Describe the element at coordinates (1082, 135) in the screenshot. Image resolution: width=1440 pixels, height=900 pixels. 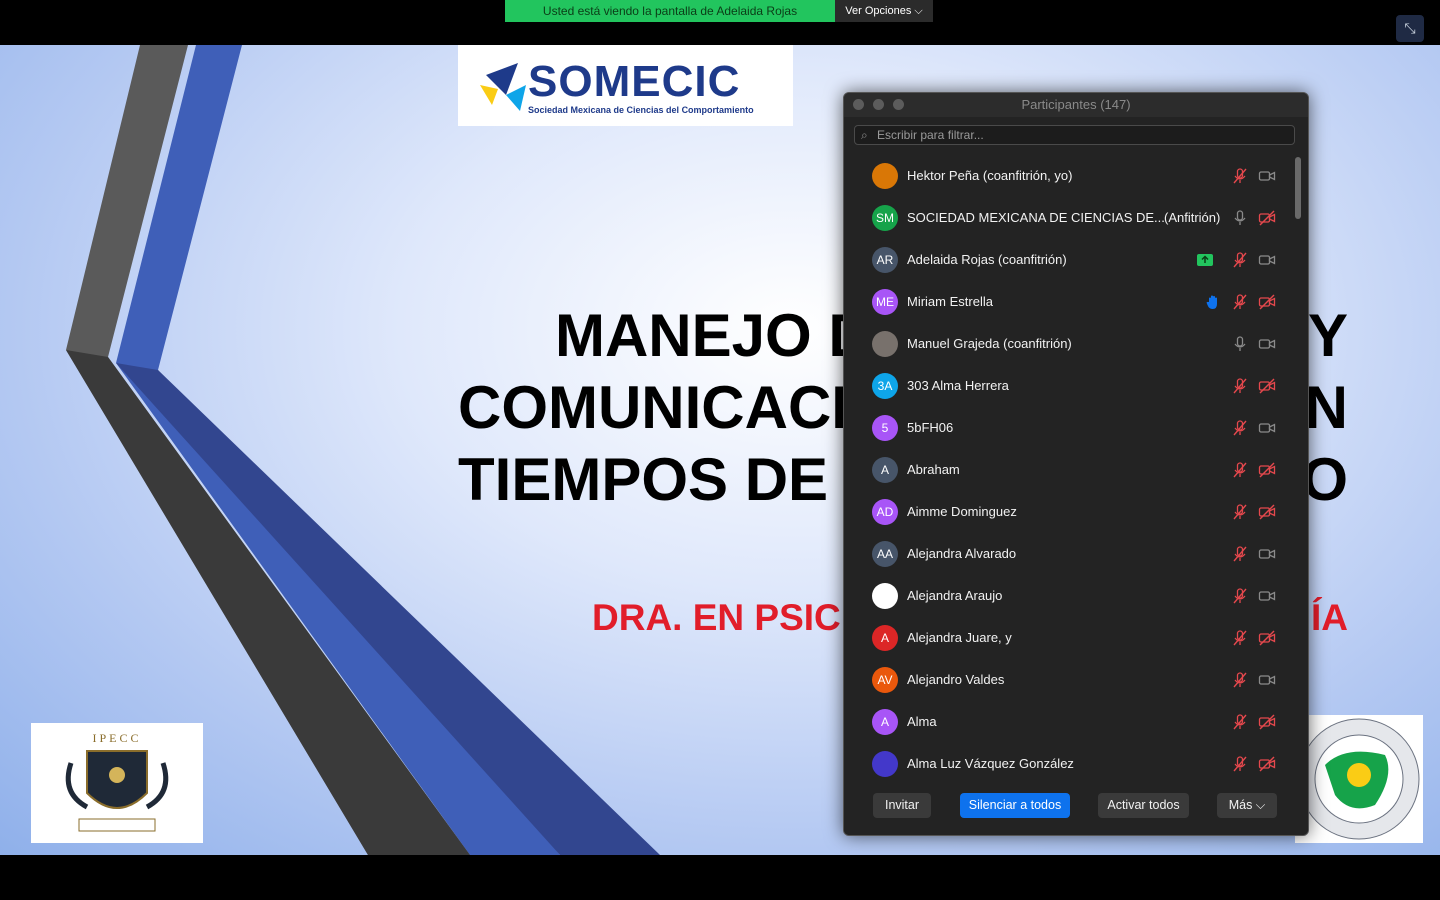
I see `filter-input` at that location.